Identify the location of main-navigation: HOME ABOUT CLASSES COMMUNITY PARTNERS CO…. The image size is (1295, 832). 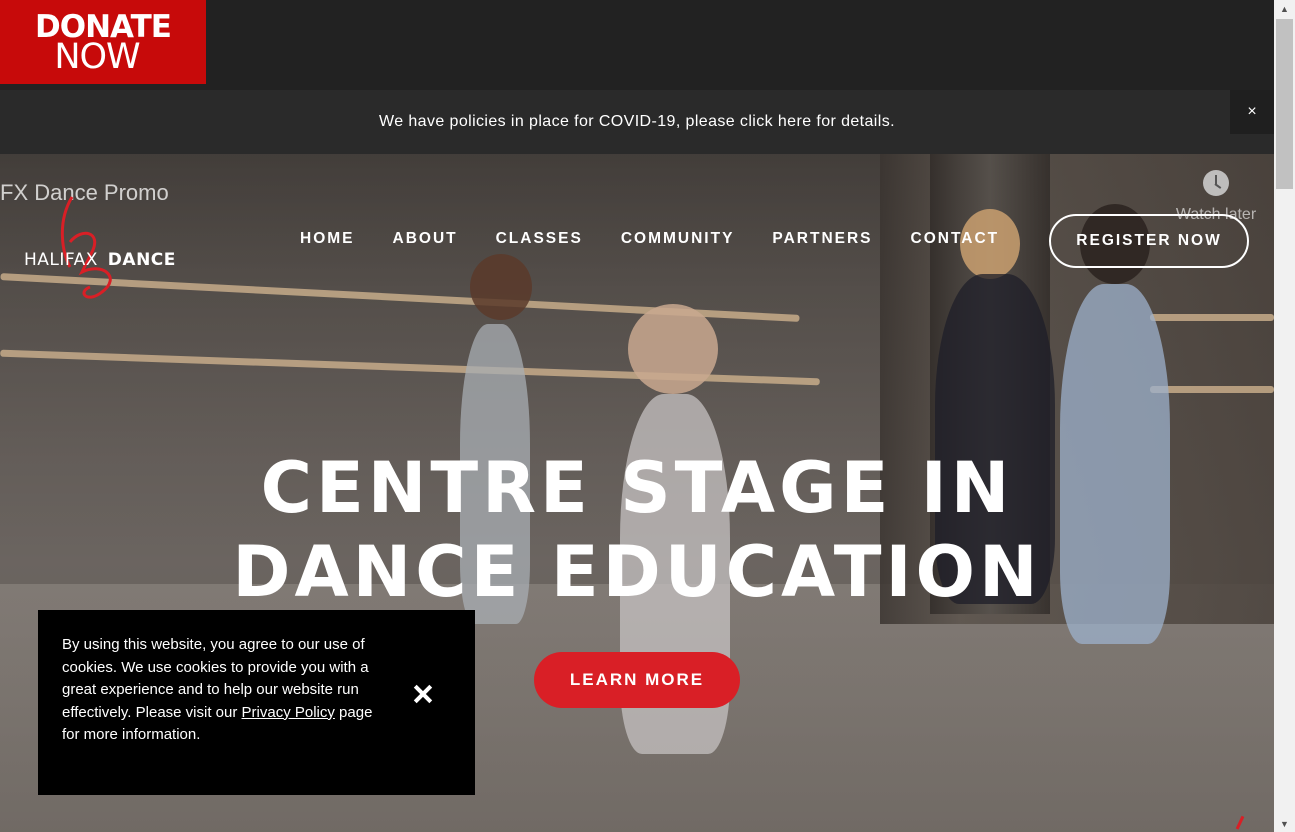
(668, 239).